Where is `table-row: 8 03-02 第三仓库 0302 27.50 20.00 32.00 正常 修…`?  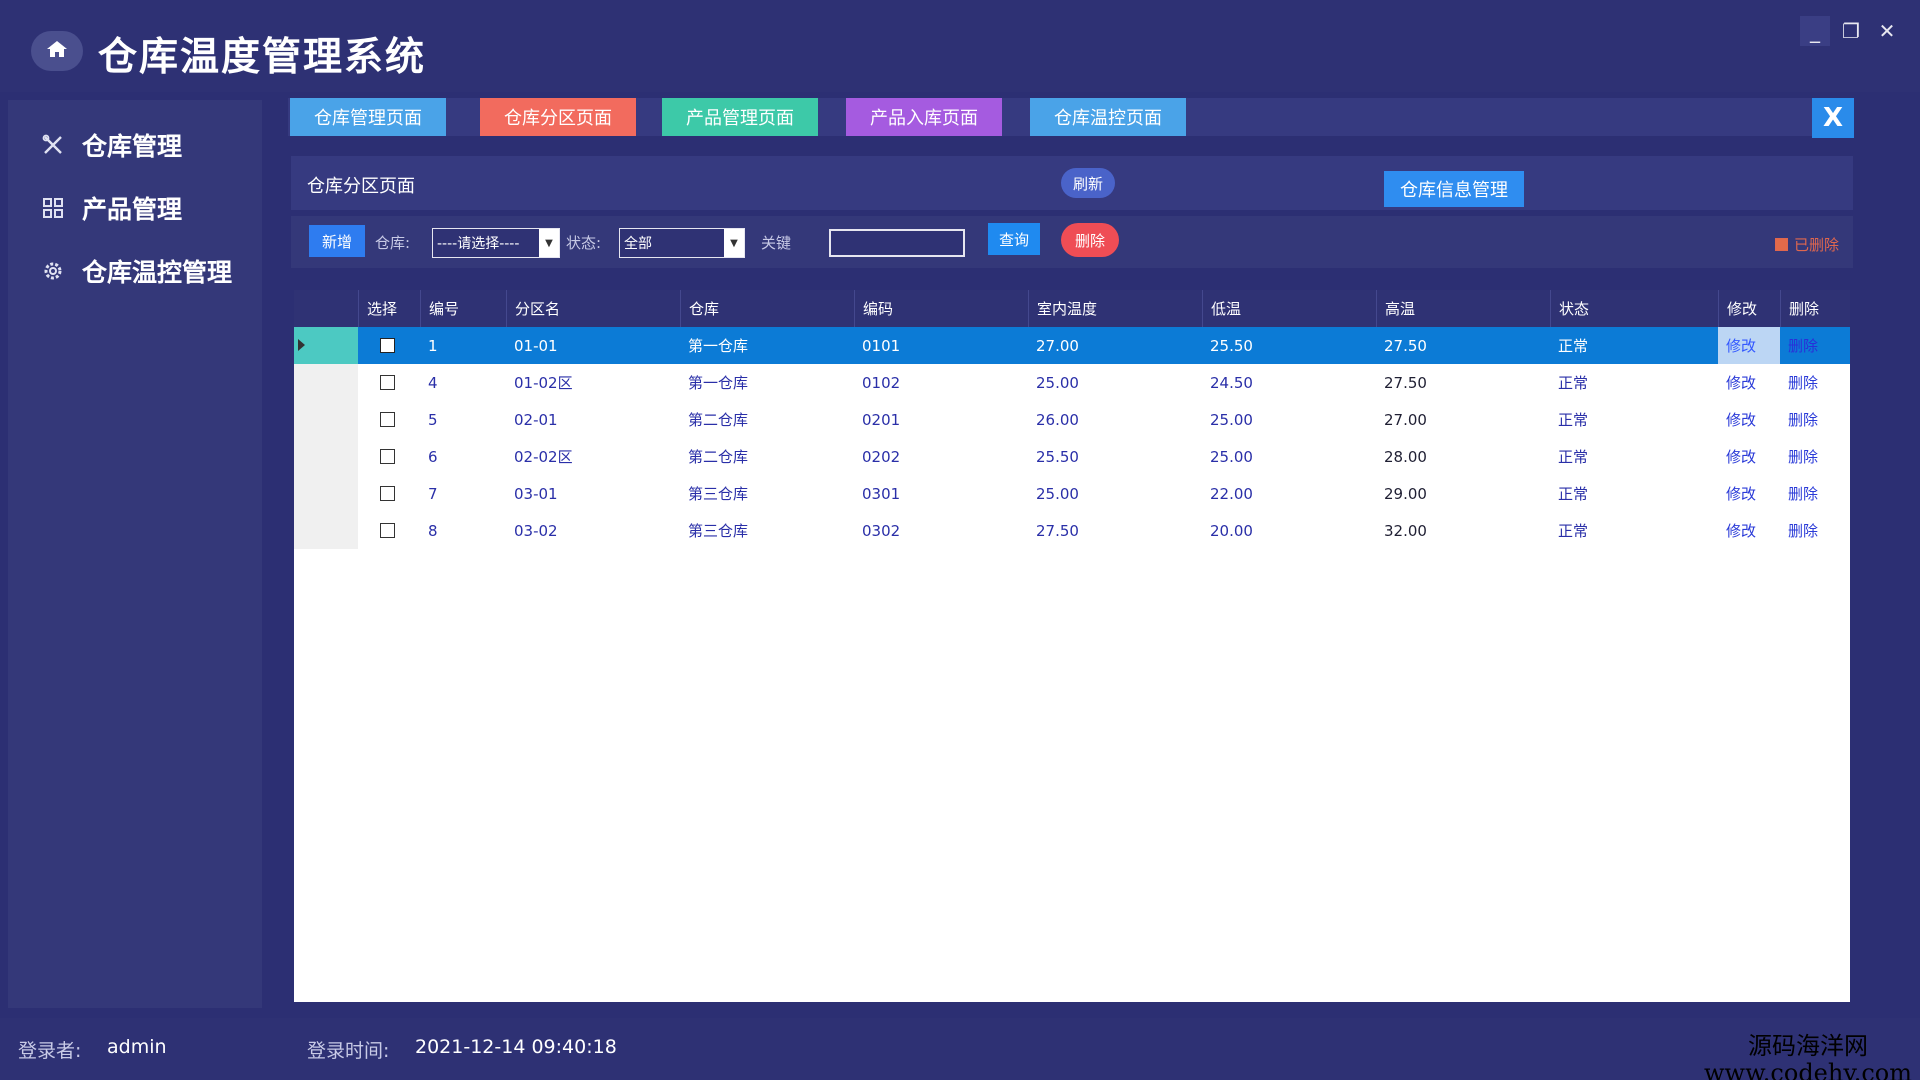 table-row: 8 03-02 第三仓库 0302 27.50 20.00 32.00 正常 修… is located at coordinates (1072, 530).